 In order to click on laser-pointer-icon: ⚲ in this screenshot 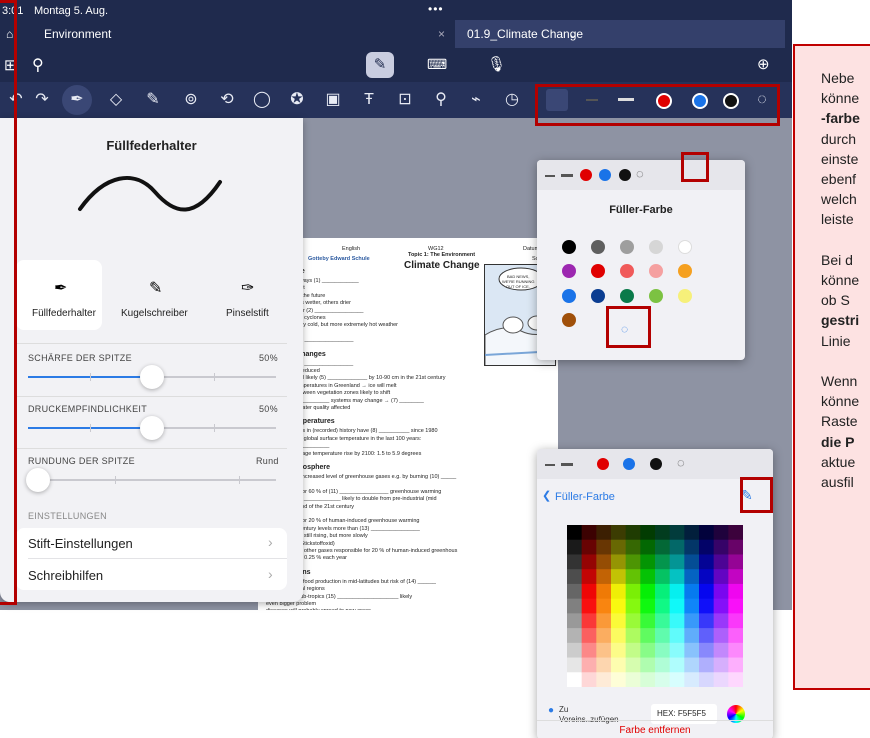, I will do `click(441, 100)`.